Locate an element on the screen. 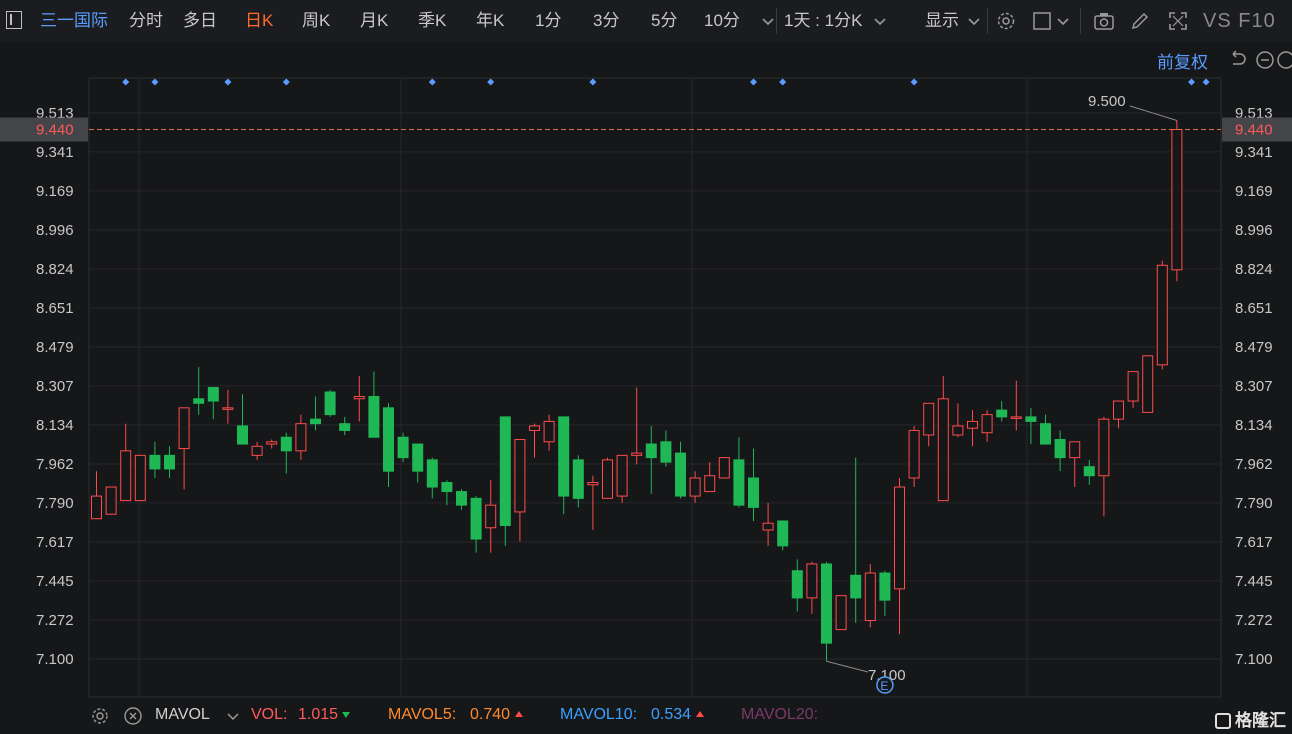 Image resolution: width=1292 pixels, height=734 pixels. tab-intraday: 分时 is located at coordinates (146, 21).